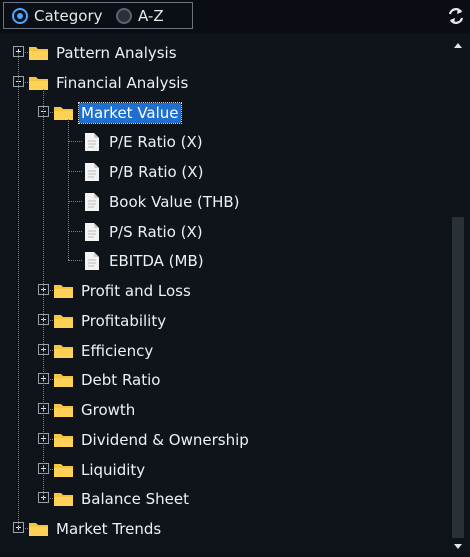 This screenshot has width=470, height=557. I want to click on radio-category-label: Category, so click(68, 16).